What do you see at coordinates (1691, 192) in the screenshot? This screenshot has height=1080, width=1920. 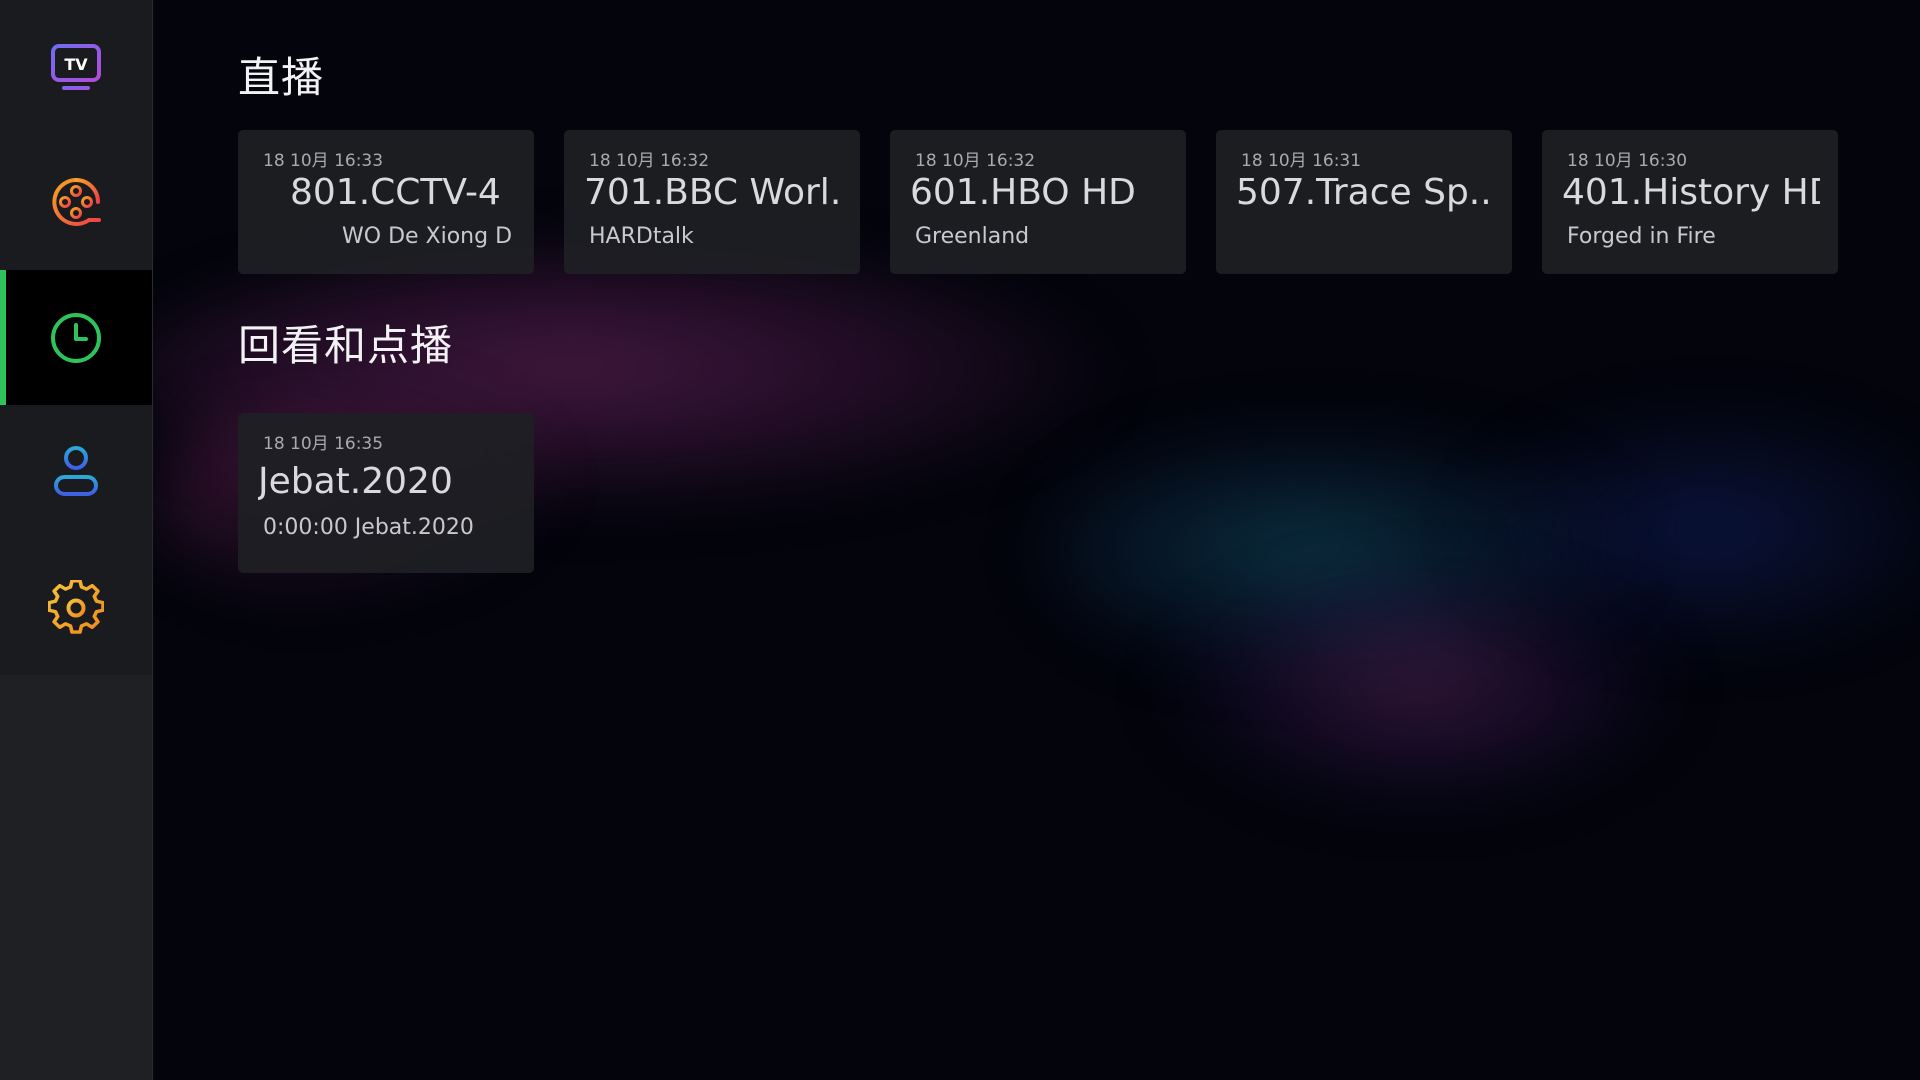 I see `card-channel-name: 401.History HD` at bounding box center [1691, 192].